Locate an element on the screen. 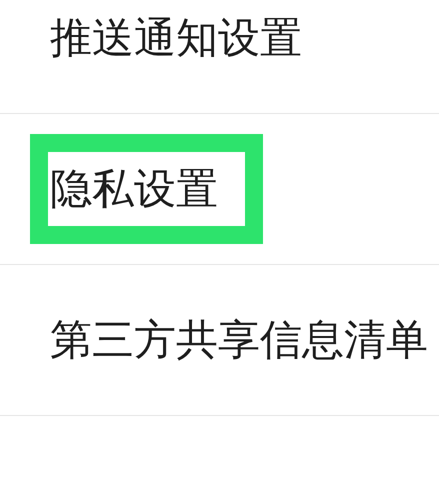  item-label: 推送通知设置 is located at coordinates (176, 37).